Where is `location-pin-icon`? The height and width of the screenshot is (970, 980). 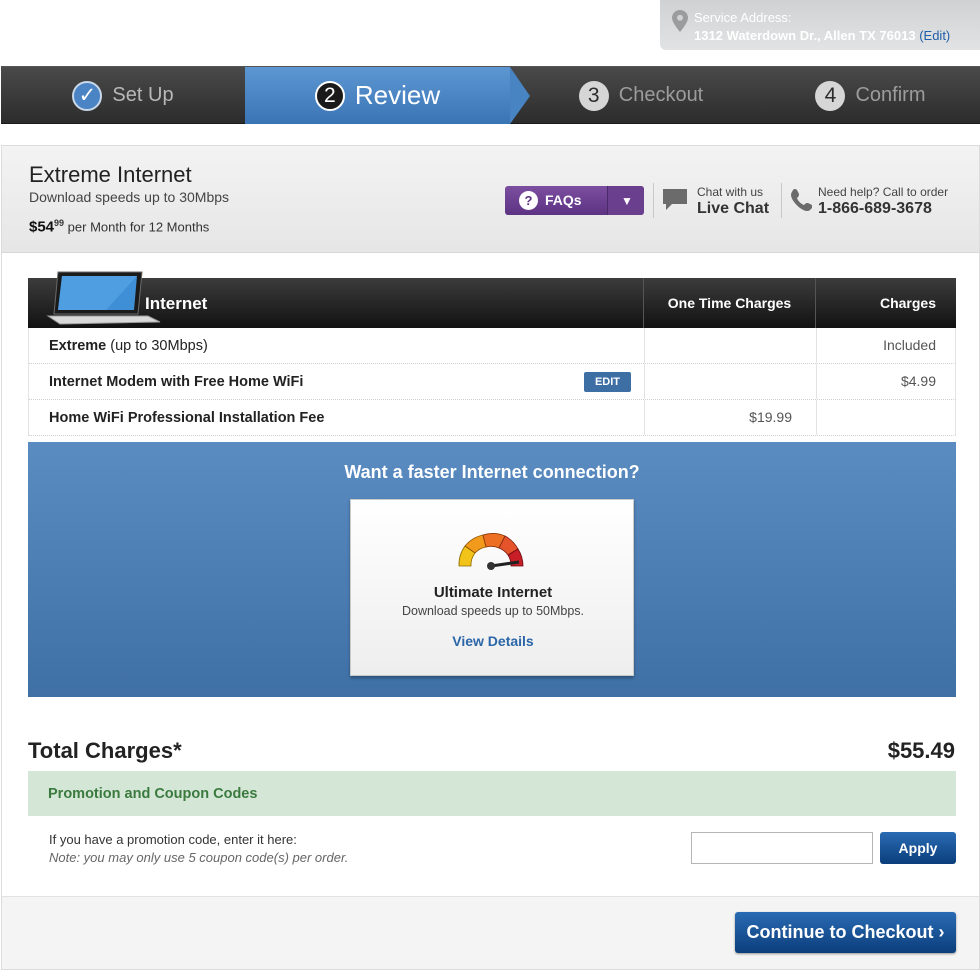 location-pin-icon is located at coordinates (680, 21).